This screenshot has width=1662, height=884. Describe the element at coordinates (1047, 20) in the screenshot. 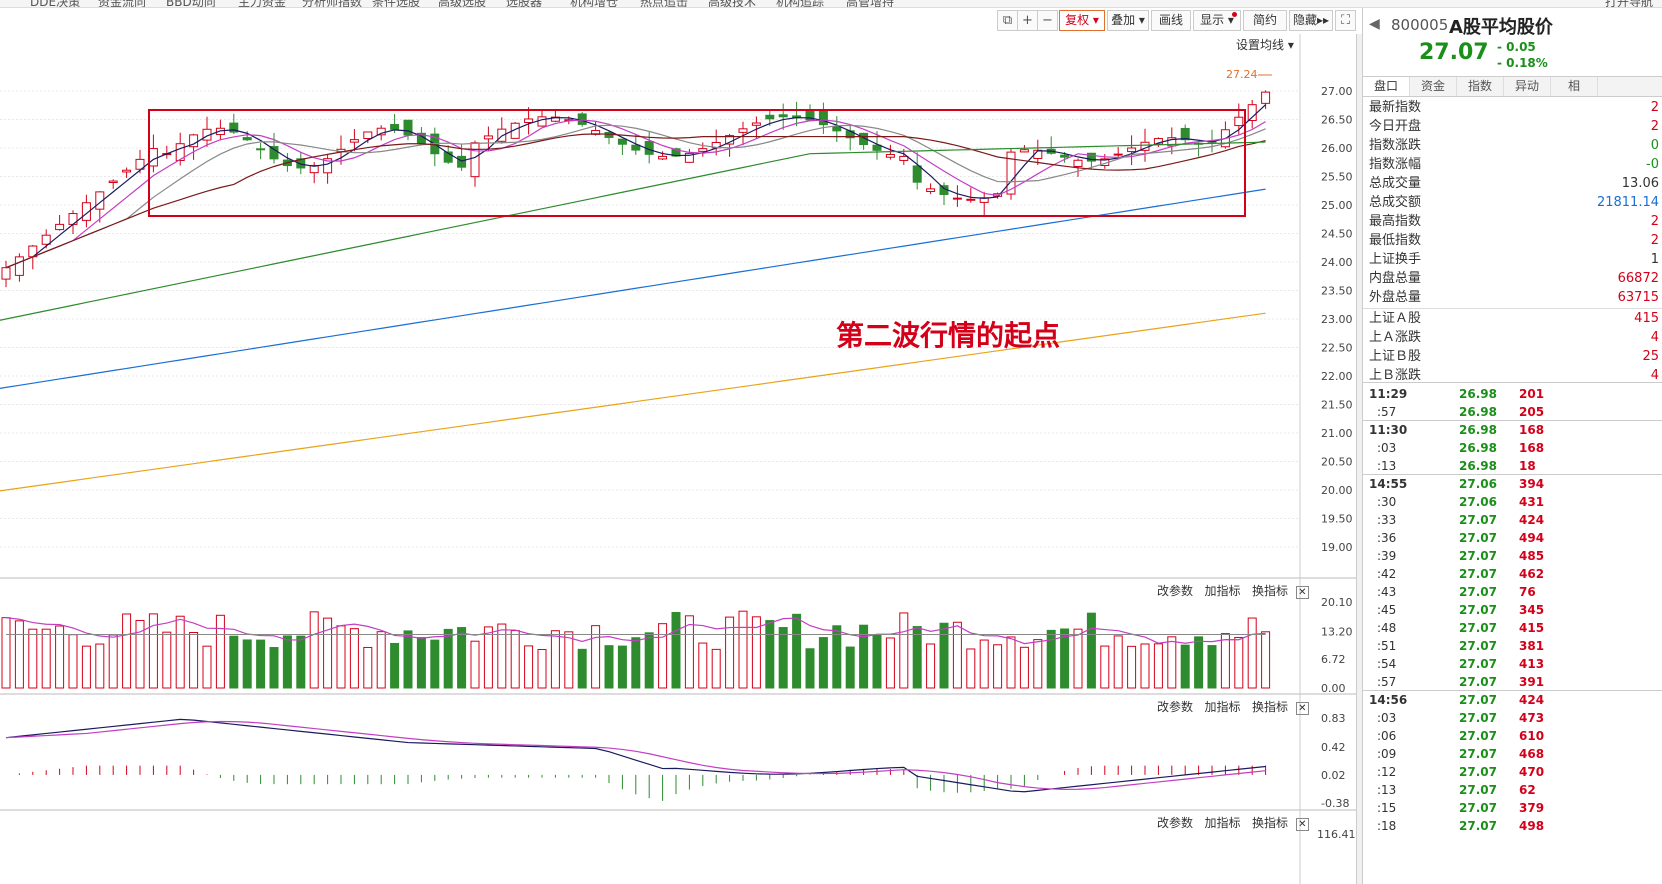

I see `zoom-out-icon: −` at that location.